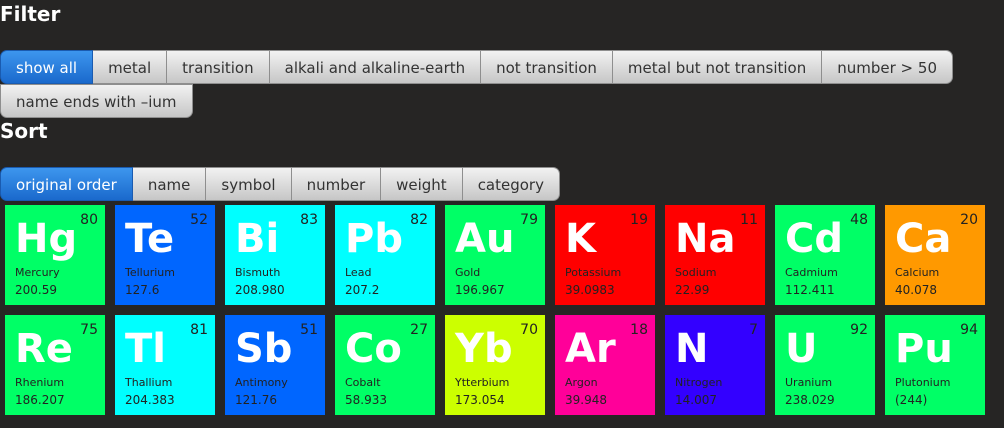 The height and width of the screenshot is (428, 1004). What do you see at coordinates (130, 67) in the screenshot?
I see `filter-metal-button: metal` at bounding box center [130, 67].